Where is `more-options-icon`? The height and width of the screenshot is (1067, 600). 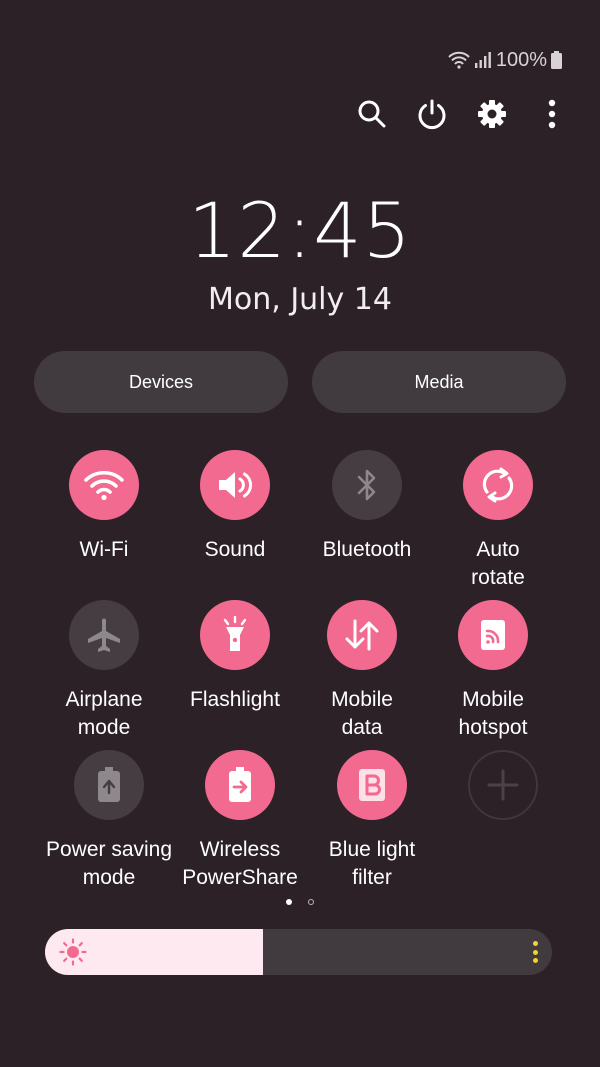 more-options-icon is located at coordinates (552, 114).